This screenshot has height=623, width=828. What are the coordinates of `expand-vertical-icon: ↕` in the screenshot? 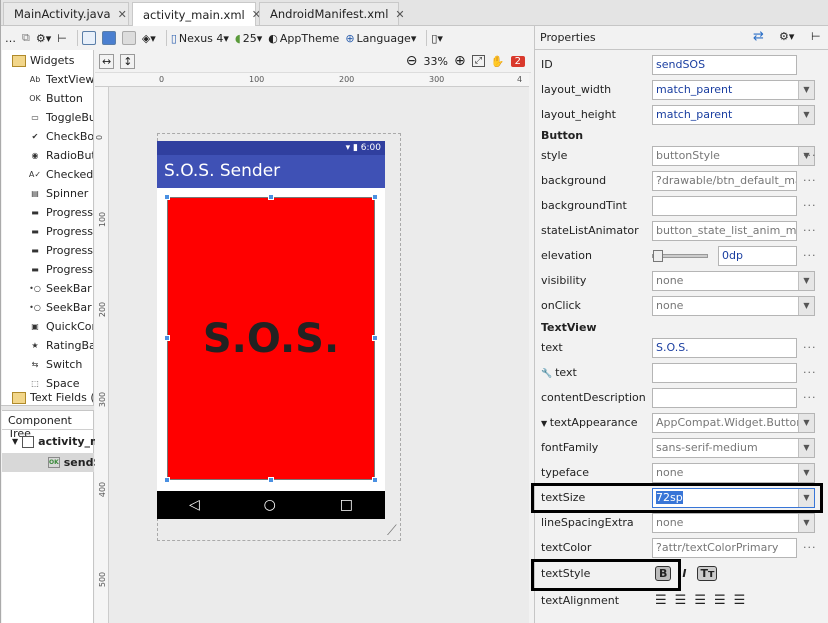 It's located at (128, 61).